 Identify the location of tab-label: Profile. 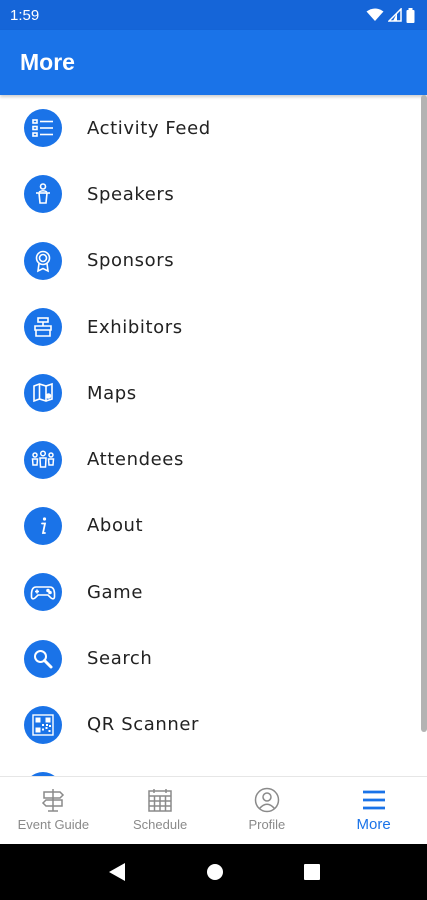
(267, 824).